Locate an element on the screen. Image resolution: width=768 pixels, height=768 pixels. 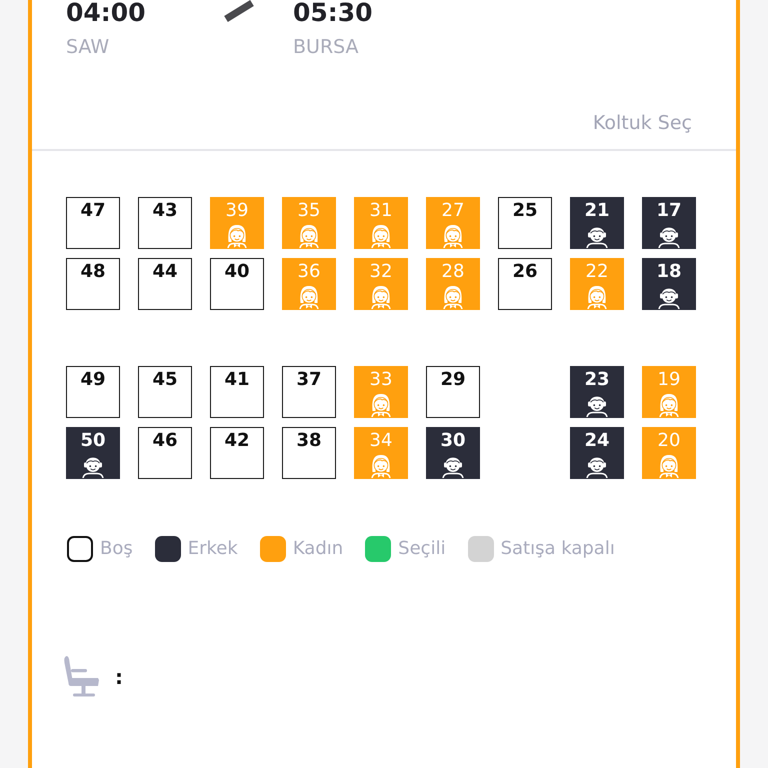
seat: 50 is located at coordinates (93, 453).